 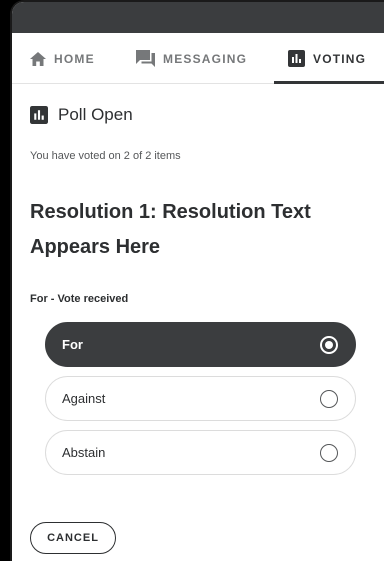 What do you see at coordinates (145, 58) in the screenshot?
I see `chat-icon` at bounding box center [145, 58].